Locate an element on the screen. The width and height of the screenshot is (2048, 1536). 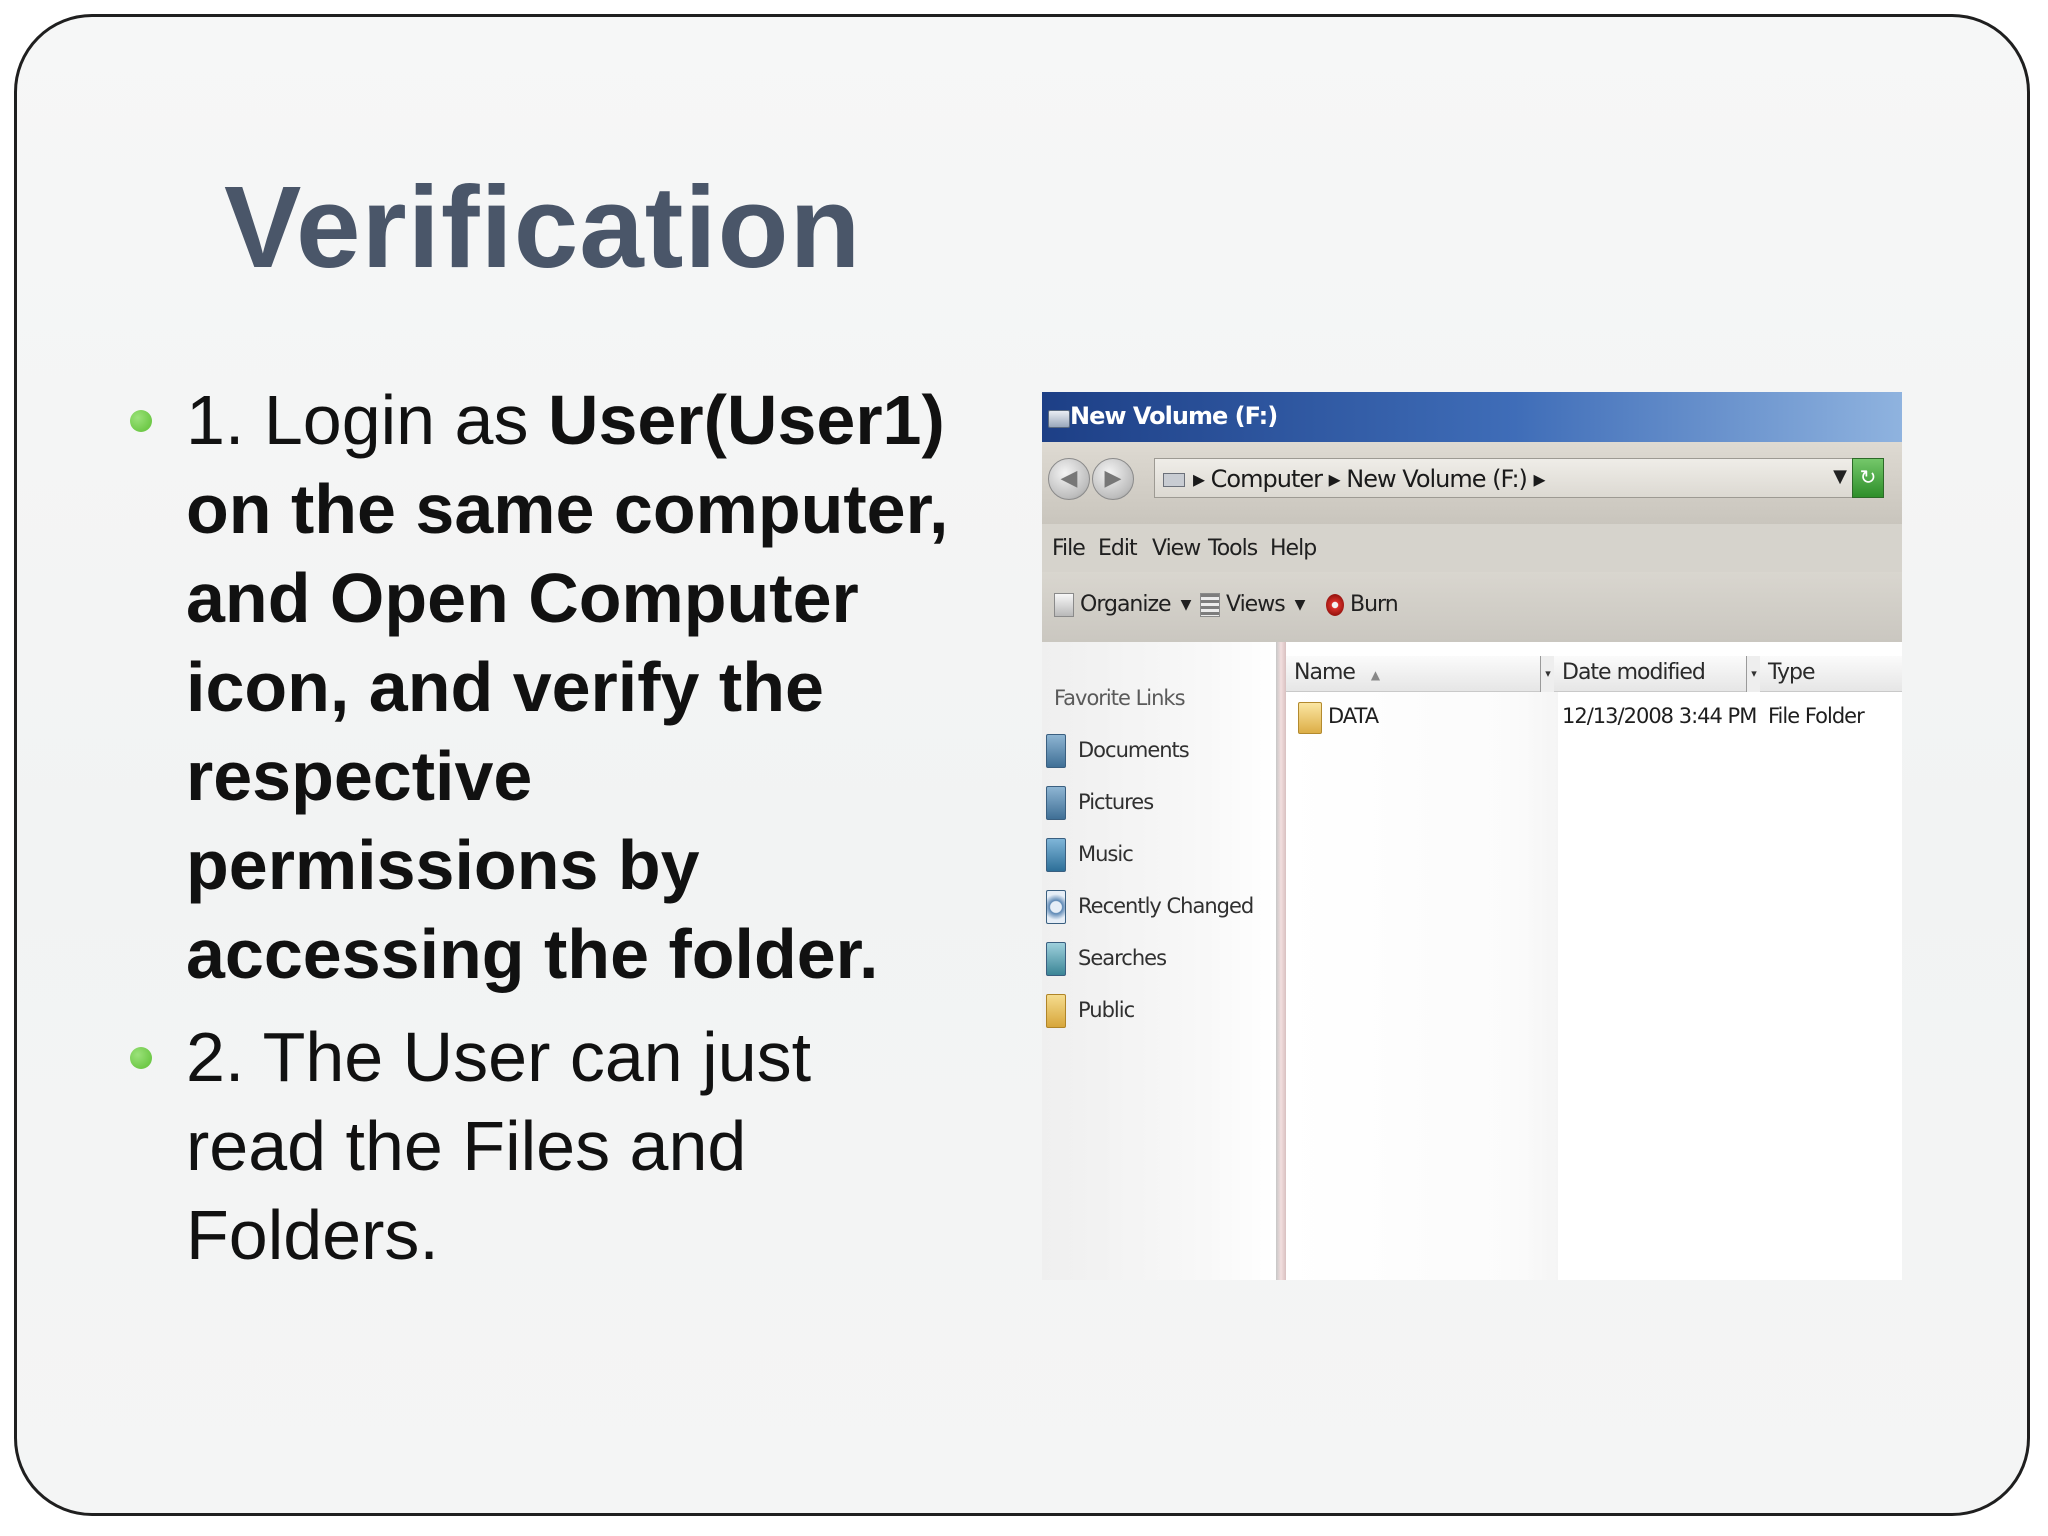
column-header-type: Type is located at coordinates (1831, 674).